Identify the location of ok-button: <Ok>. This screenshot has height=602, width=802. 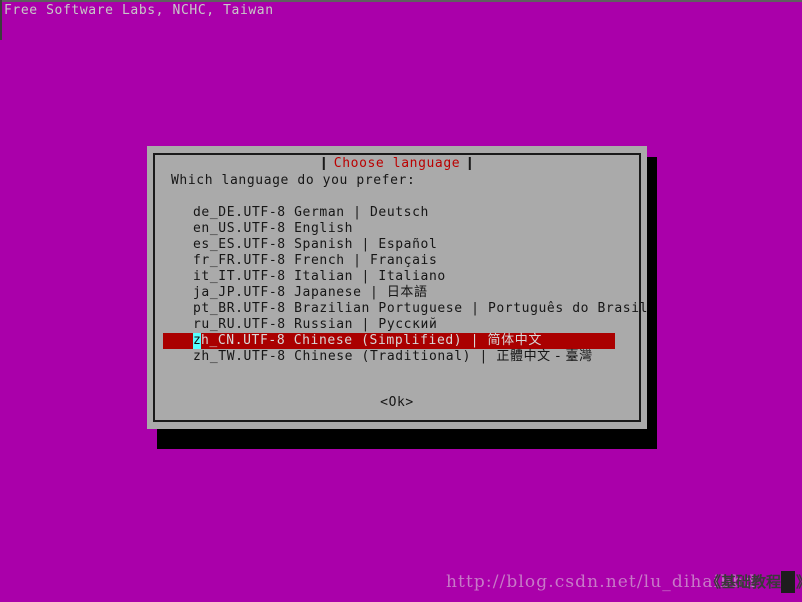
(397, 402).